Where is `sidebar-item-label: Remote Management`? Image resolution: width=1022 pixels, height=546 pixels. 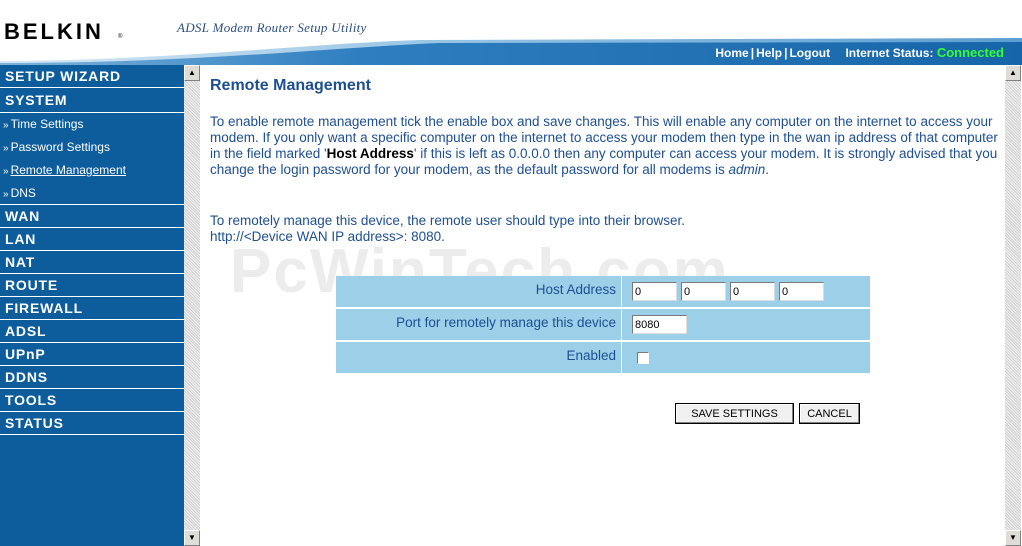 sidebar-item-label: Remote Management is located at coordinates (68, 170).